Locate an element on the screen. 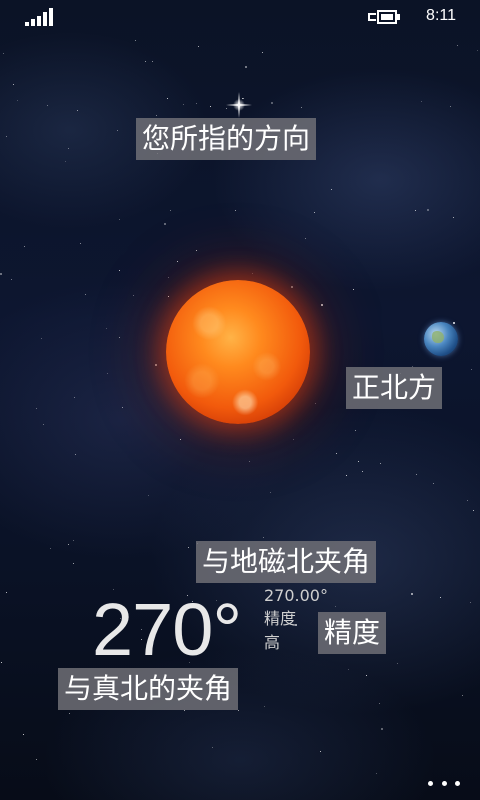  status-time: 8:11 is located at coordinates (441, 15).